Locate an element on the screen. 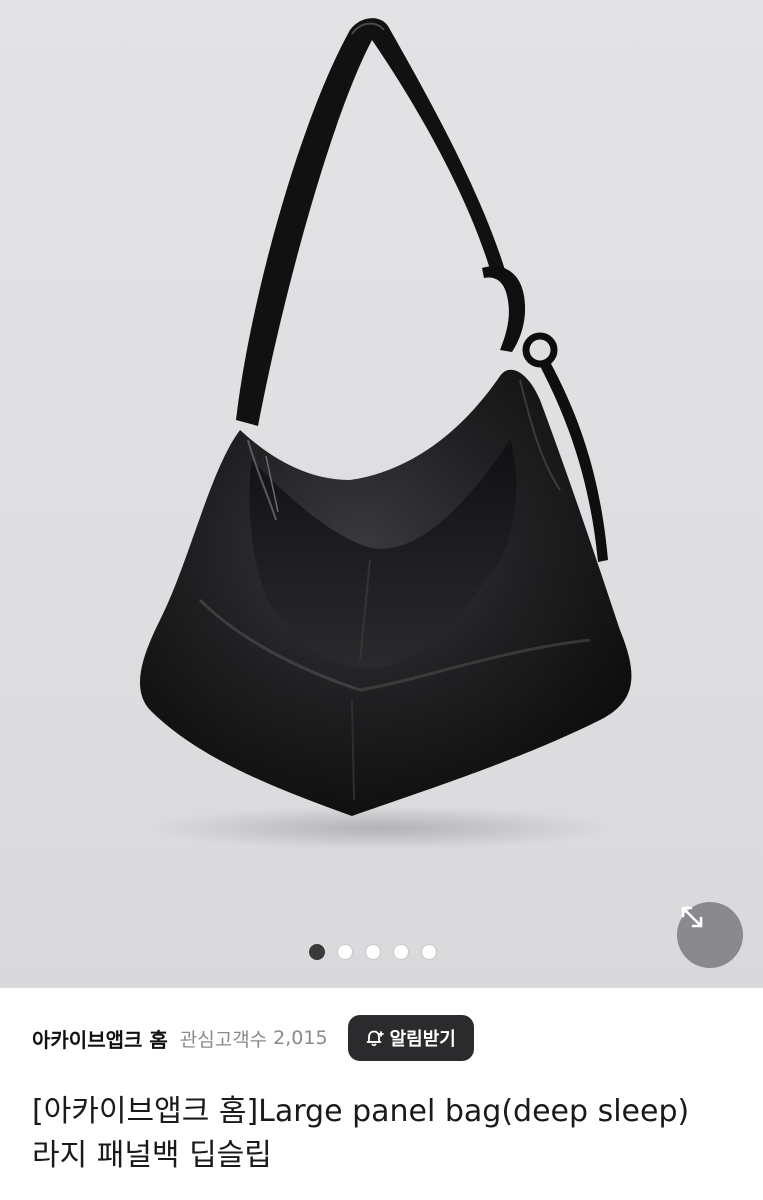 The height and width of the screenshot is (1200, 763). expand-arrows-icon is located at coordinates (692, 917).